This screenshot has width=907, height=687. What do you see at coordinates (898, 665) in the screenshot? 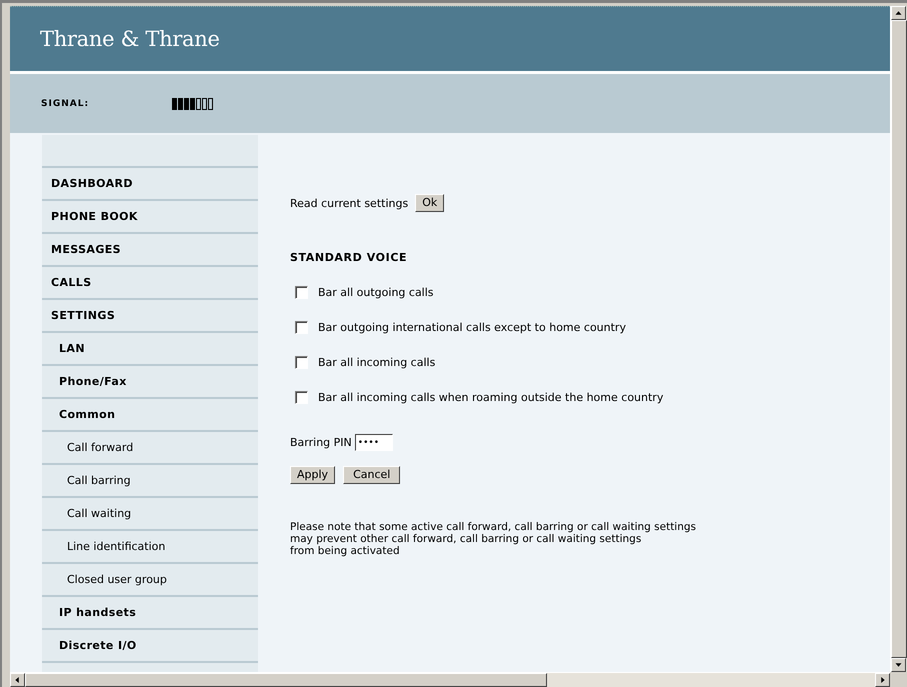
I see `scroll-down-icon` at bounding box center [898, 665].